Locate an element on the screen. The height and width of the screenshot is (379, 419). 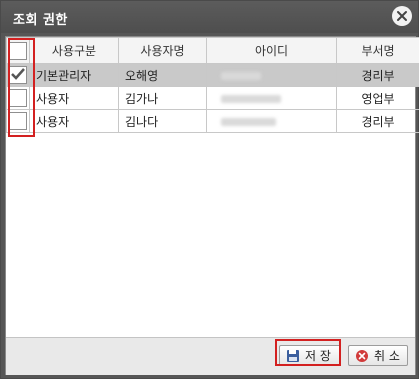
cell-type: 기본관리자 is located at coordinates (74, 75).